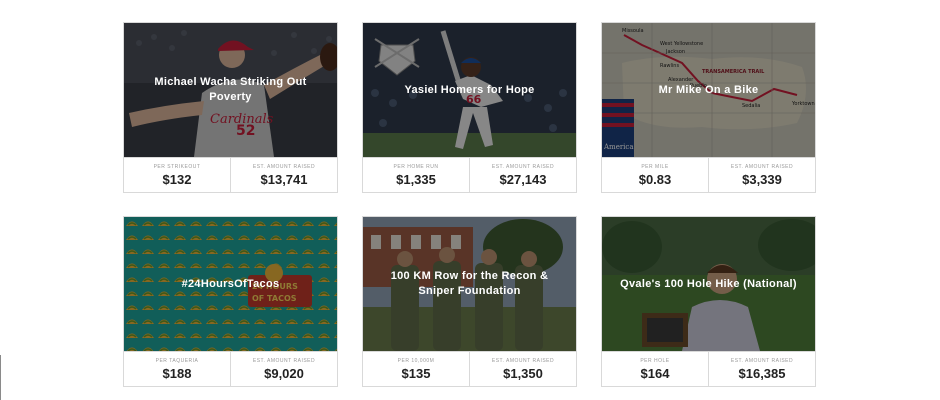 Image resolution: width=940 pixels, height=400 pixels. What do you see at coordinates (177, 166) in the screenshot?
I see `rate-label: PER STRIKEOUT` at bounding box center [177, 166].